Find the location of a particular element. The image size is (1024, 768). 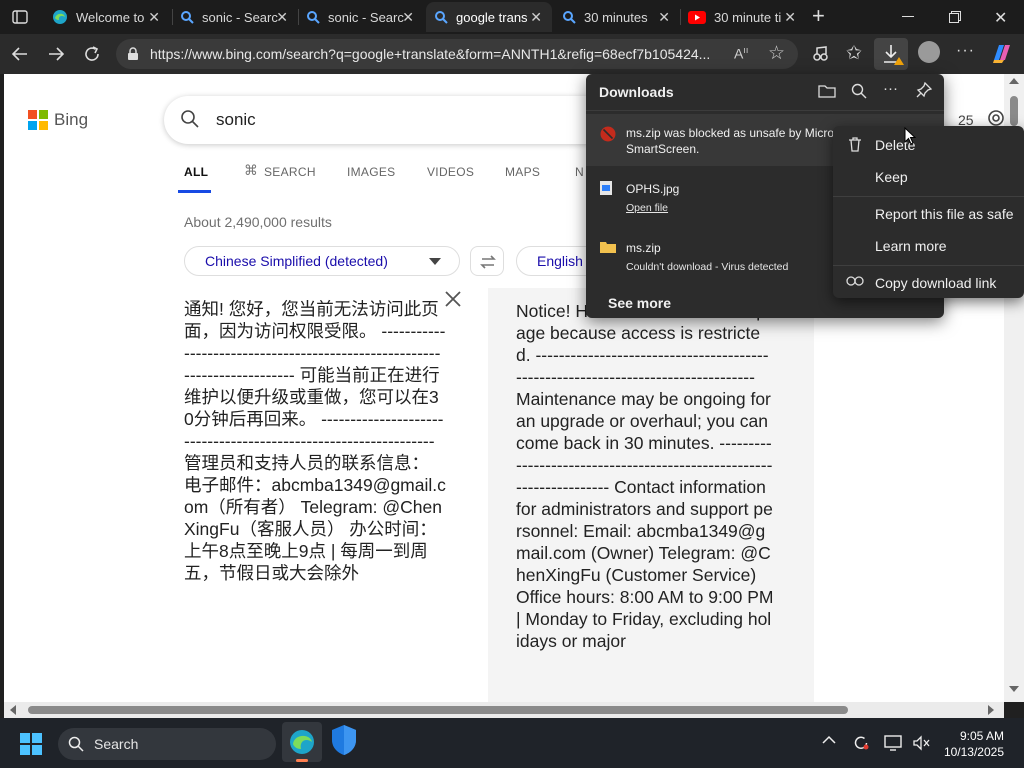

download-filename: ms.zip is located at coordinates (643, 248).